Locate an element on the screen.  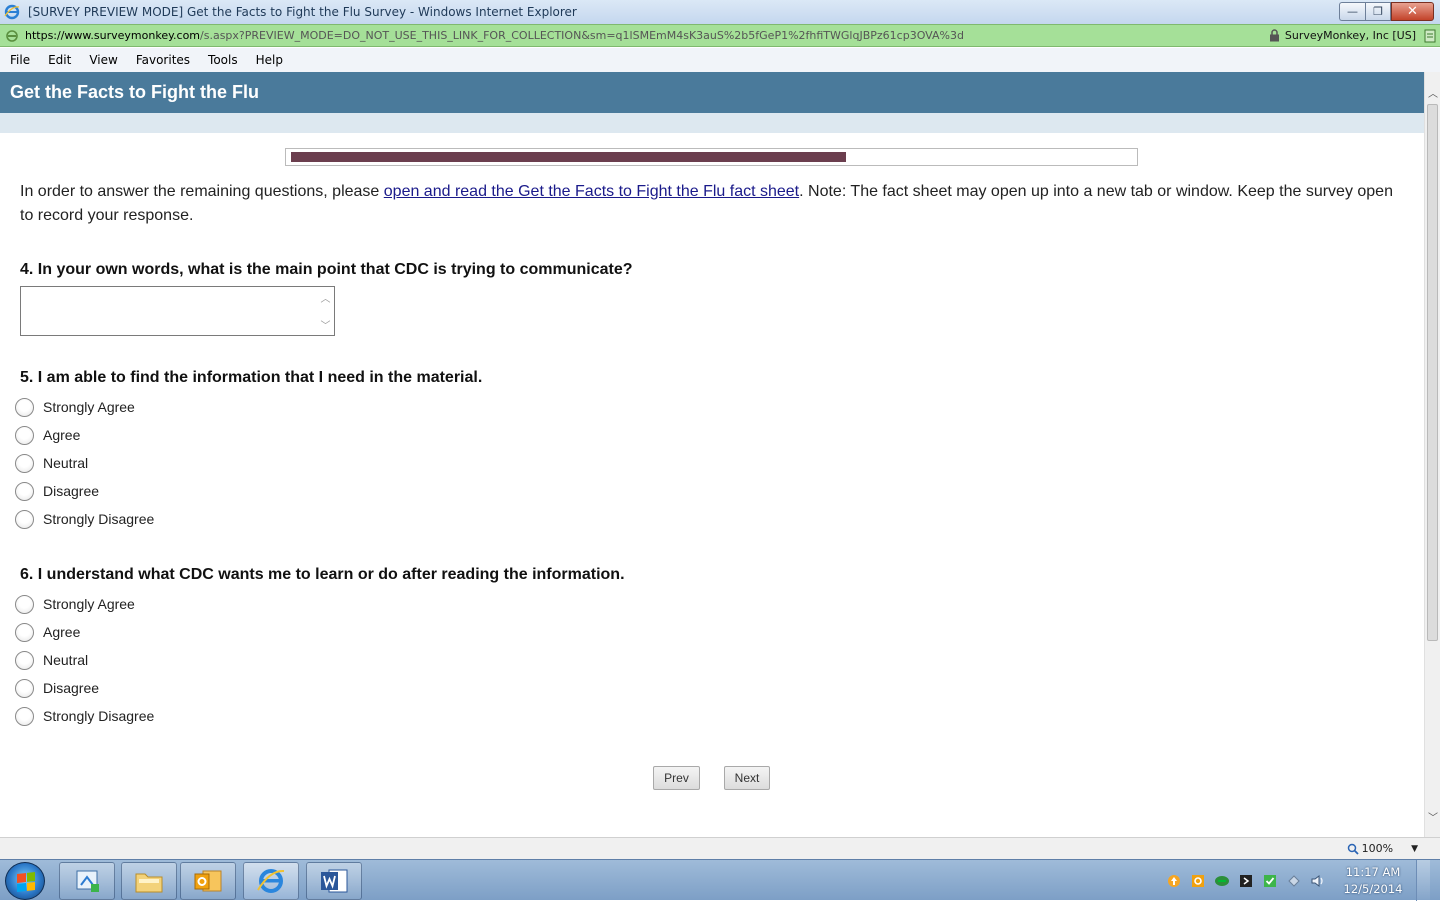
checkmark-icon is located at coordinates (1270, 881).